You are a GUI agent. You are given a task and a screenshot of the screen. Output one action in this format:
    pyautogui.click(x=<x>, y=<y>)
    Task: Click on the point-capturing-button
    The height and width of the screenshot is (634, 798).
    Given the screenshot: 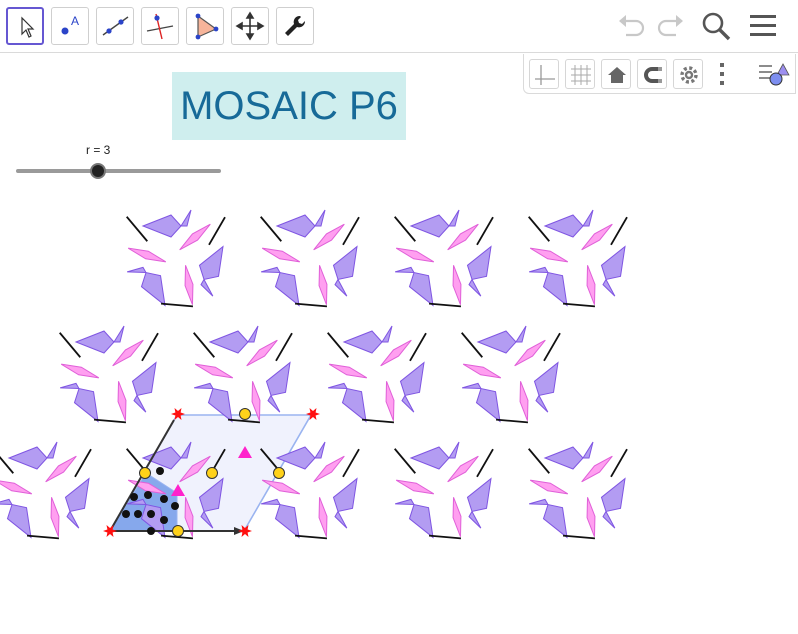 What is the action you would take?
    pyautogui.click(x=652, y=74)
    